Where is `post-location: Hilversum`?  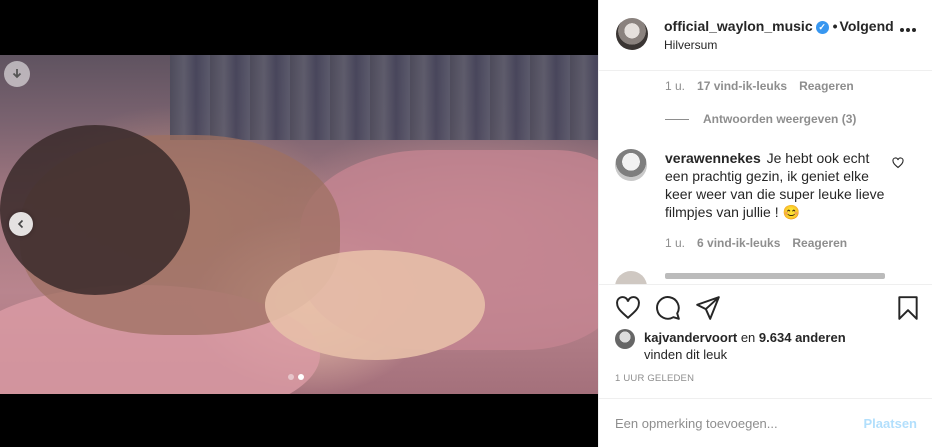
post-location: Hilversum is located at coordinates (690, 45).